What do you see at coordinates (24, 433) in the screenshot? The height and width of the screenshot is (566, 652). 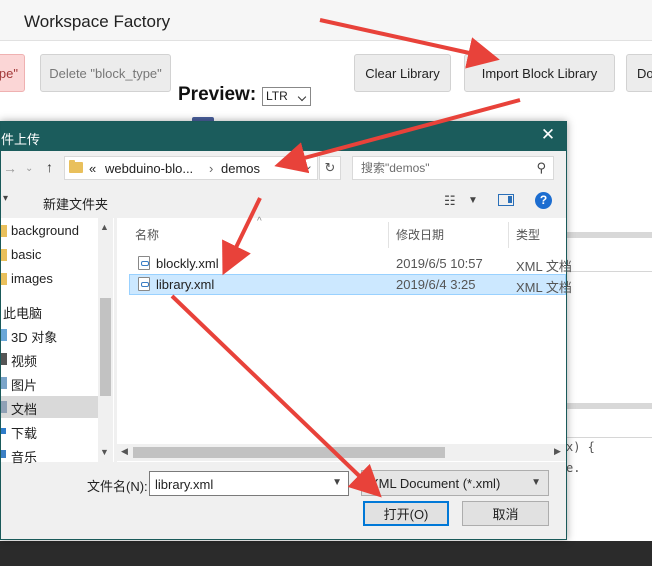 I see `nav-item-label: 下载` at bounding box center [24, 433].